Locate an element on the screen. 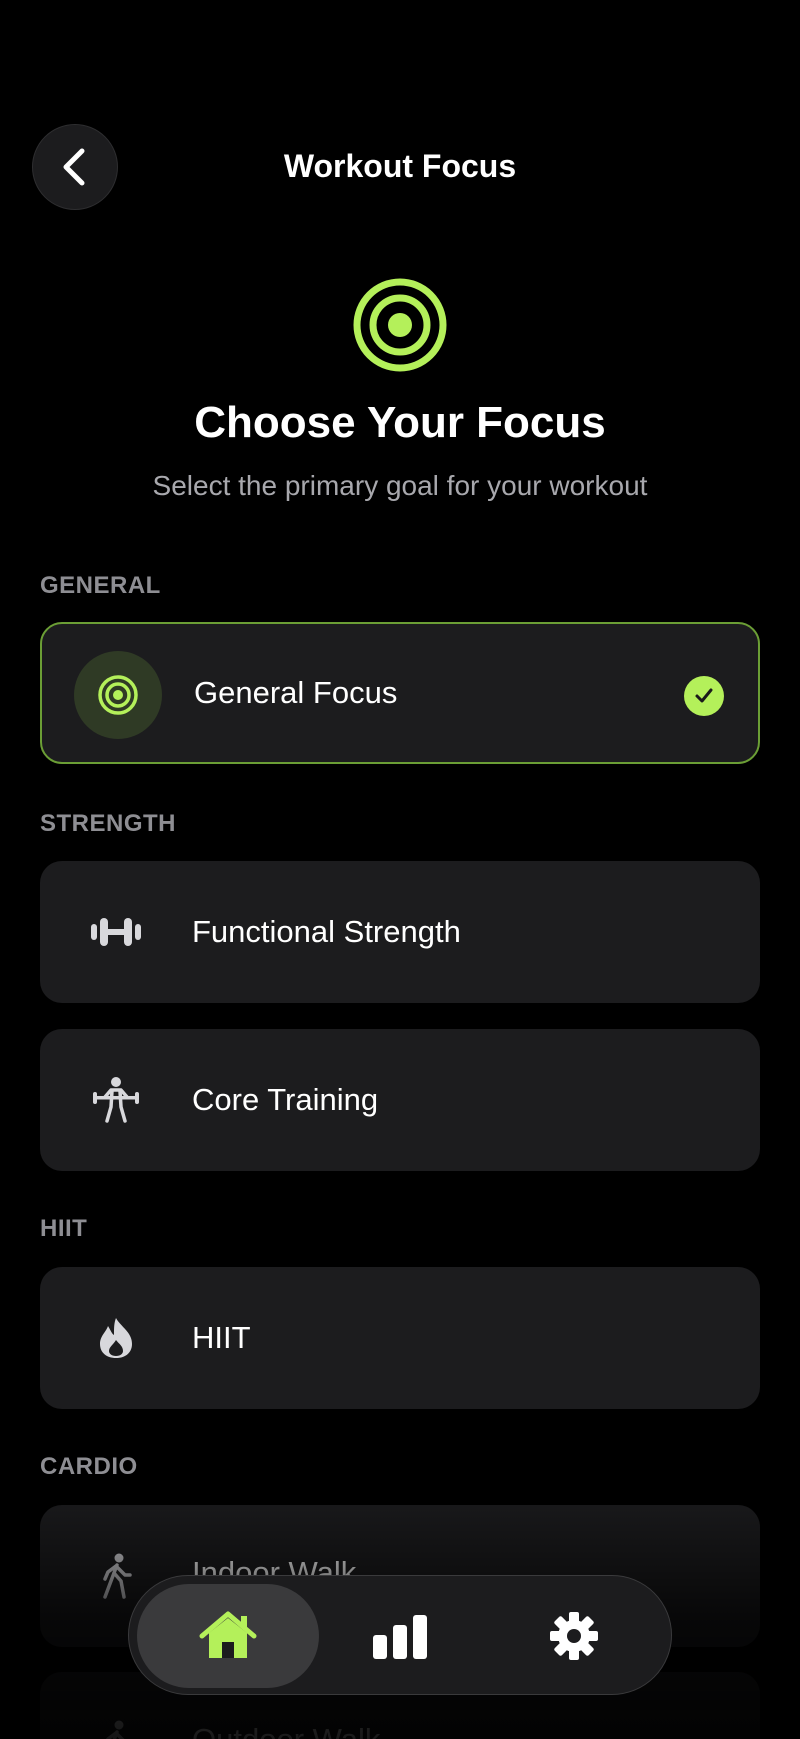 The image size is (800, 1739). home-icon is located at coordinates (228, 1634).